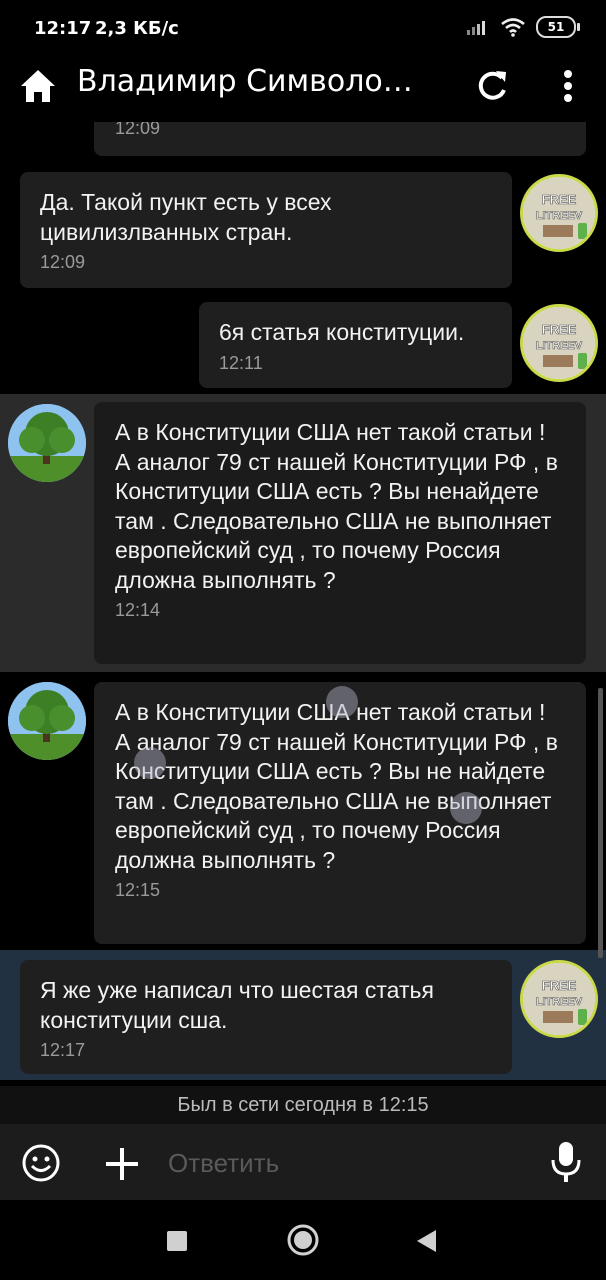 The width and height of the screenshot is (606, 1280). Describe the element at coordinates (348, 1163) in the screenshot. I see `reply-input` at that location.